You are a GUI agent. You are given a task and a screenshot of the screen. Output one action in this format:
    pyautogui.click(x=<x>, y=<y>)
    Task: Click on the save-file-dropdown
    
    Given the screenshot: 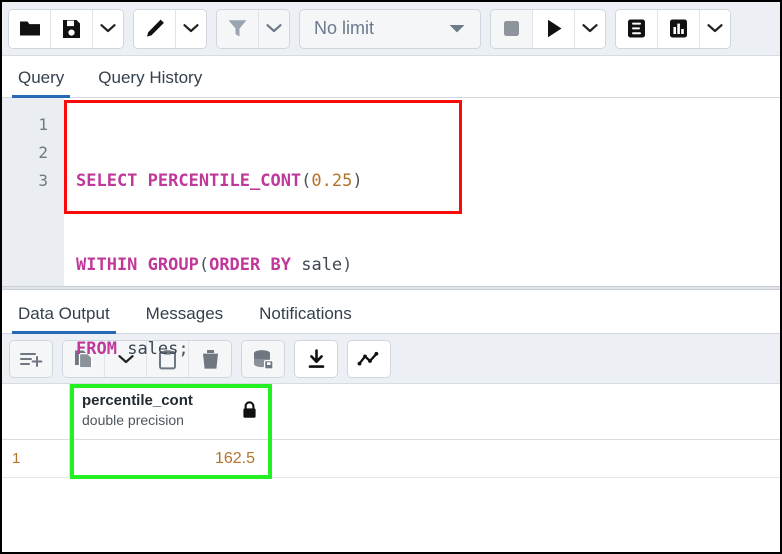 What is the action you would take?
    pyautogui.click(x=108, y=28)
    